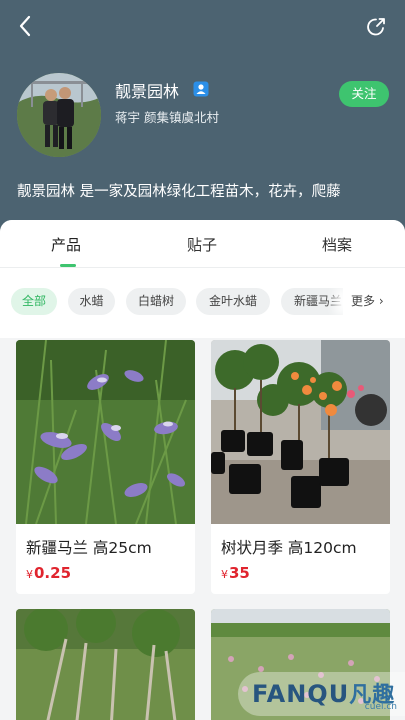 The height and width of the screenshot is (720, 405). I want to click on watermark-brand: FANQU, so click(301, 694).